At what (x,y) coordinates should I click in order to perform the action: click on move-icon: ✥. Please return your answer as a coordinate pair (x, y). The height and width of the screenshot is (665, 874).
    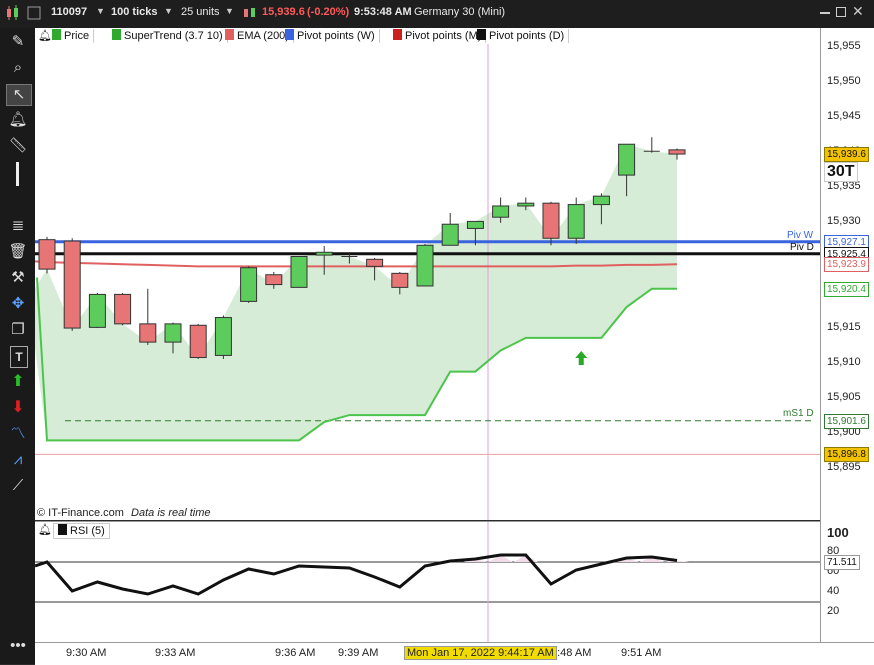
    Looking at the image, I should click on (18, 304).